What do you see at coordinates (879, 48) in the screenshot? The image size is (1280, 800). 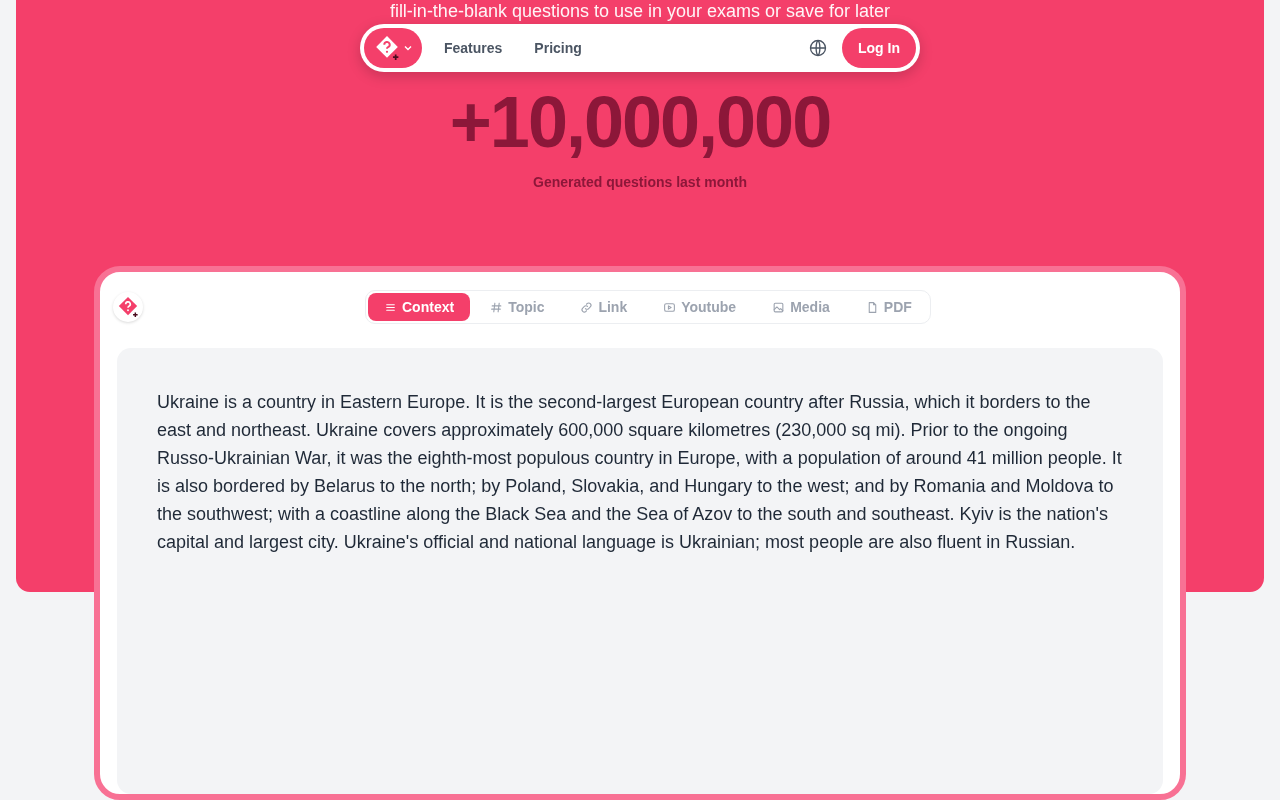 I see `login-button: Log In` at bounding box center [879, 48].